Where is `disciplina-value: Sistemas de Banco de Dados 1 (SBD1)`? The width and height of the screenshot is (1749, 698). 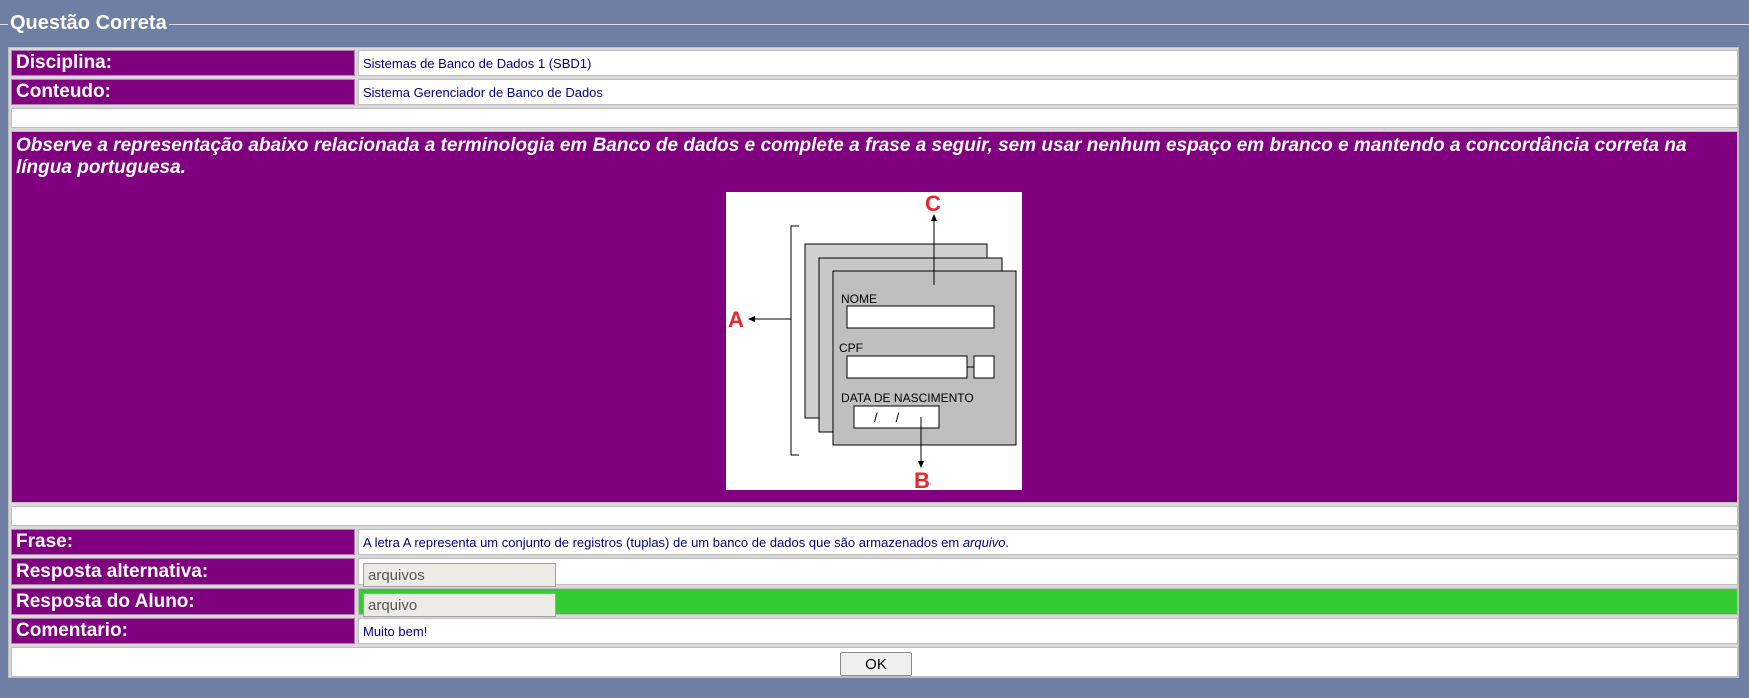
disciplina-value: Sistemas de Banco de Dados 1 (SBD1) is located at coordinates (1048, 63).